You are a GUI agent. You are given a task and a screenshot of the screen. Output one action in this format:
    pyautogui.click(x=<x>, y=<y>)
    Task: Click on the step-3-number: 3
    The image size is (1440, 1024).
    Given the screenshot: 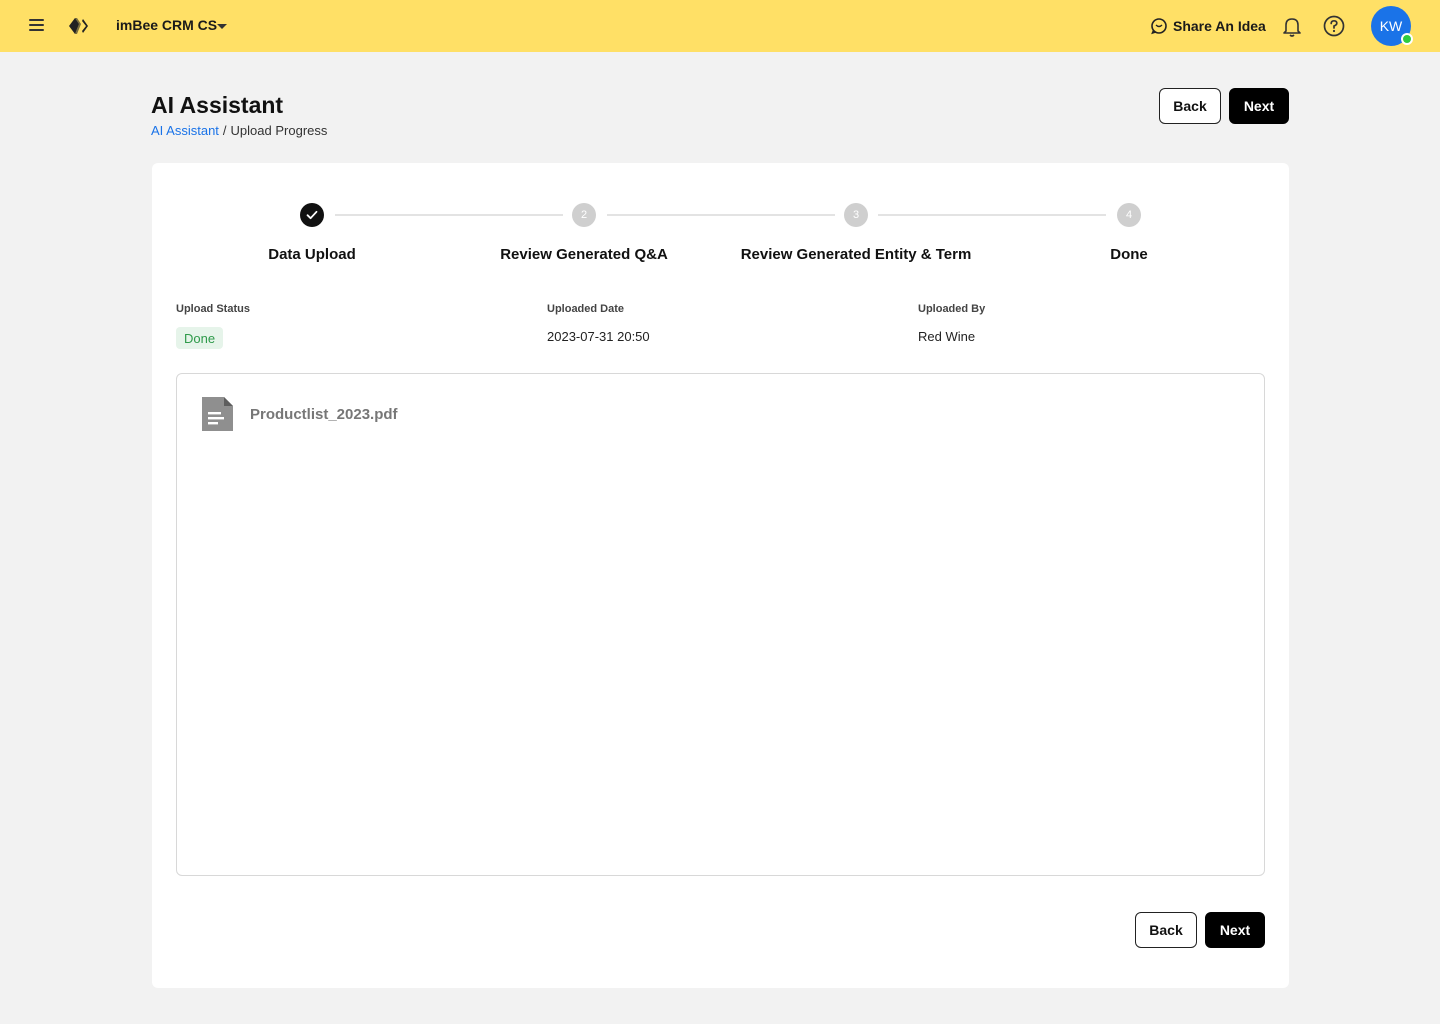 What is the action you would take?
    pyautogui.click(x=856, y=215)
    